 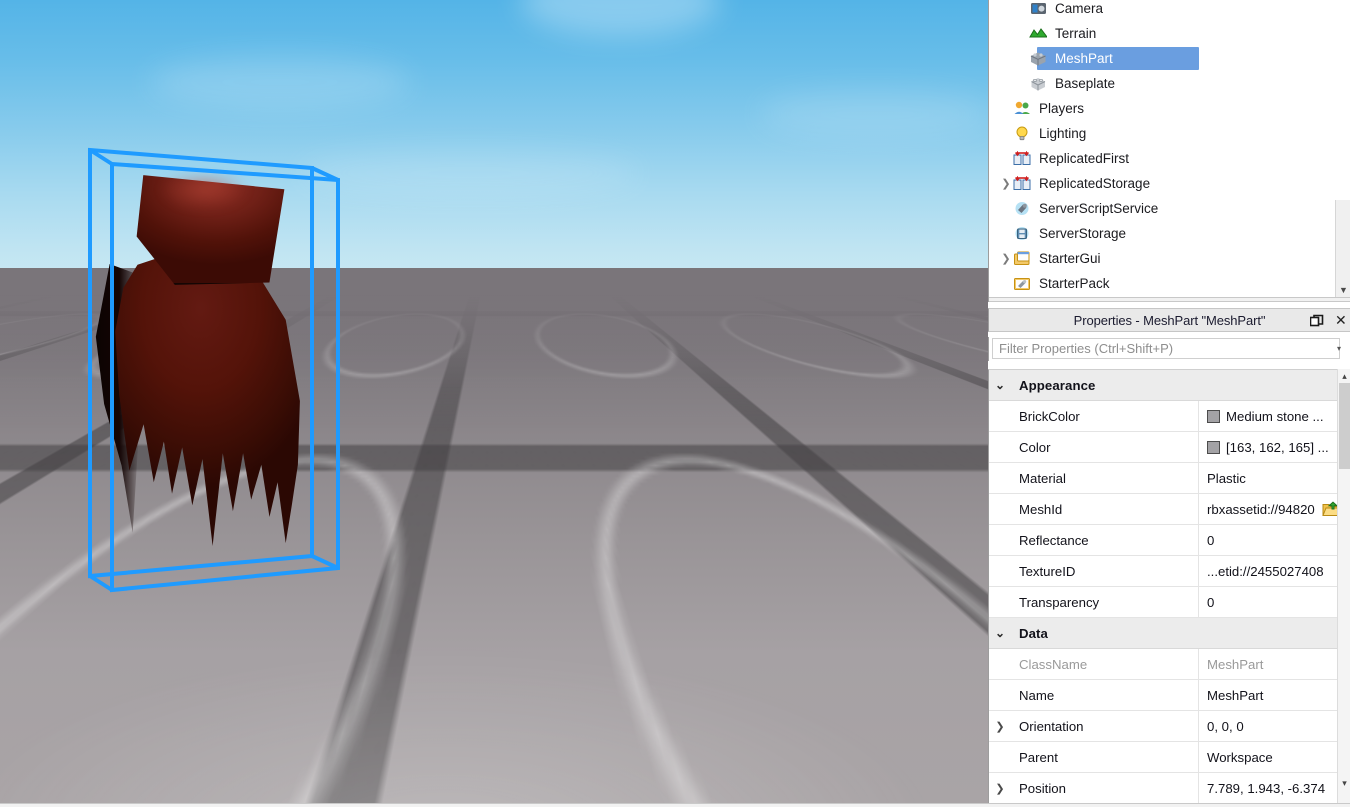 I want to click on dock-widget-icon, so click(x=1316, y=321).